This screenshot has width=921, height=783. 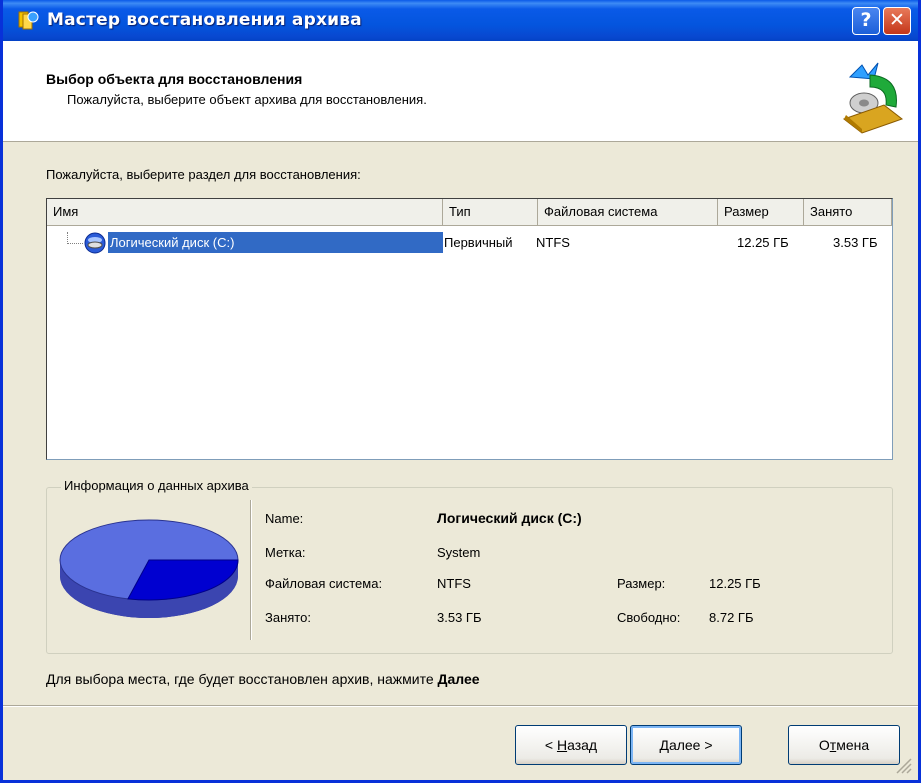 What do you see at coordinates (28, 20) in the screenshot?
I see `app-icon` at bounding box center [28, 20].